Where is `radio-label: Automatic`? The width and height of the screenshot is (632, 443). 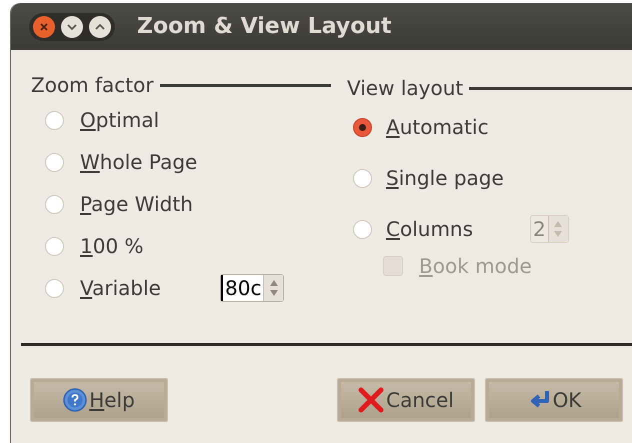
radio-label: Automatic is located at coordinates (451, 127).